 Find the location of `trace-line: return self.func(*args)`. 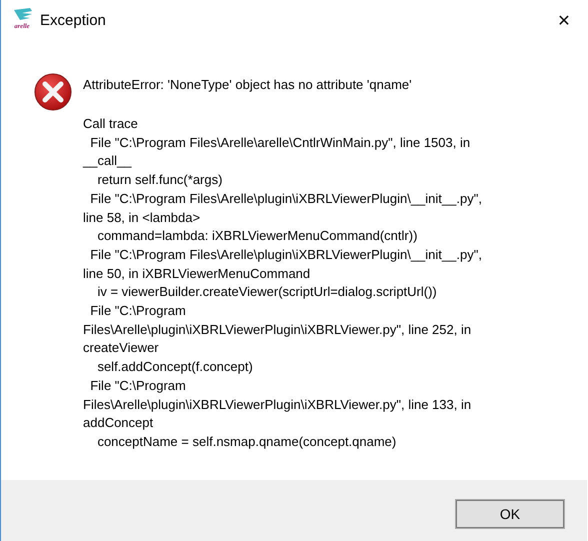

trace-line: return self.func(*args) is located at coordinates (160, 180).